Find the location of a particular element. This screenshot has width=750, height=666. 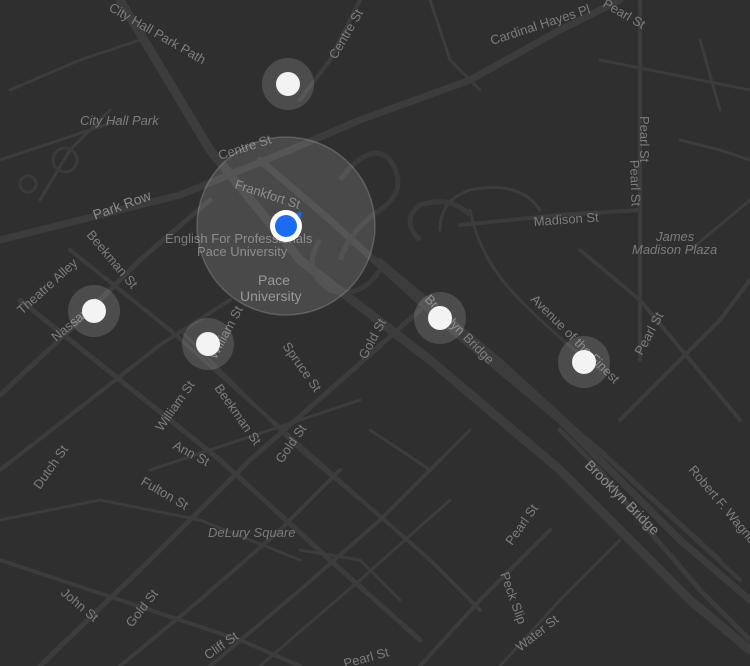

location-dot-icon is located at coordinates (286, 226).